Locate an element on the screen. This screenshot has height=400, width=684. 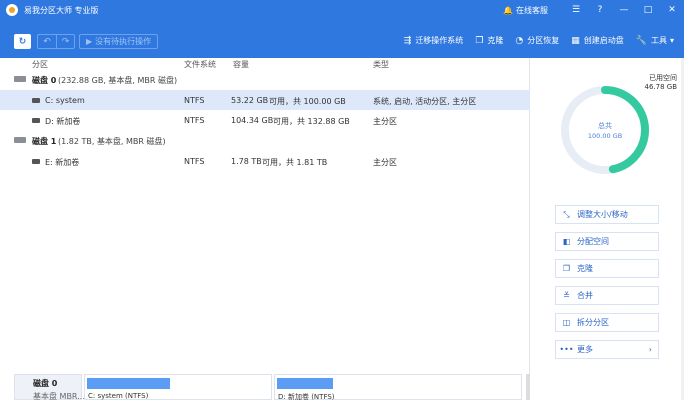
partition-used: 1.78 TB is located at coordinates (246, 161).